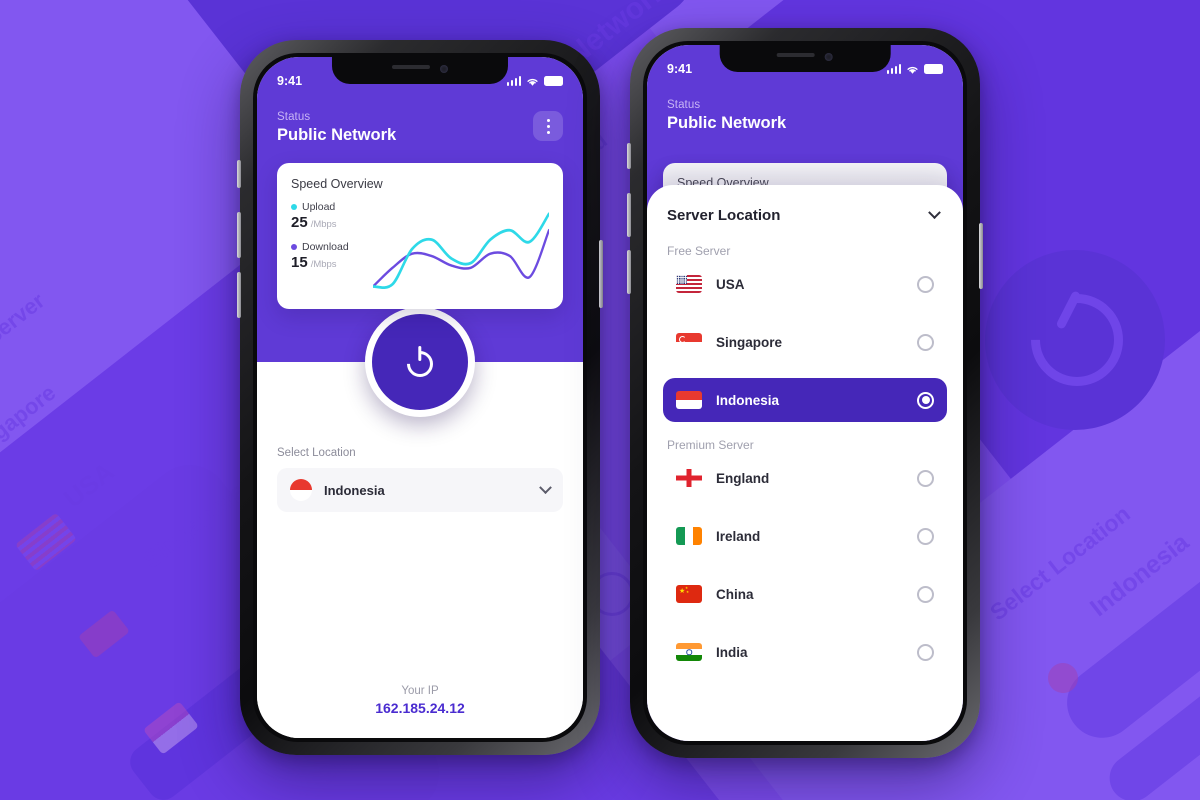 The height and width of the screenshot is (800, 1200). Describe the element at coordinates (925, 536) in the screenshot. I see `radio-button-ireland` at that location.